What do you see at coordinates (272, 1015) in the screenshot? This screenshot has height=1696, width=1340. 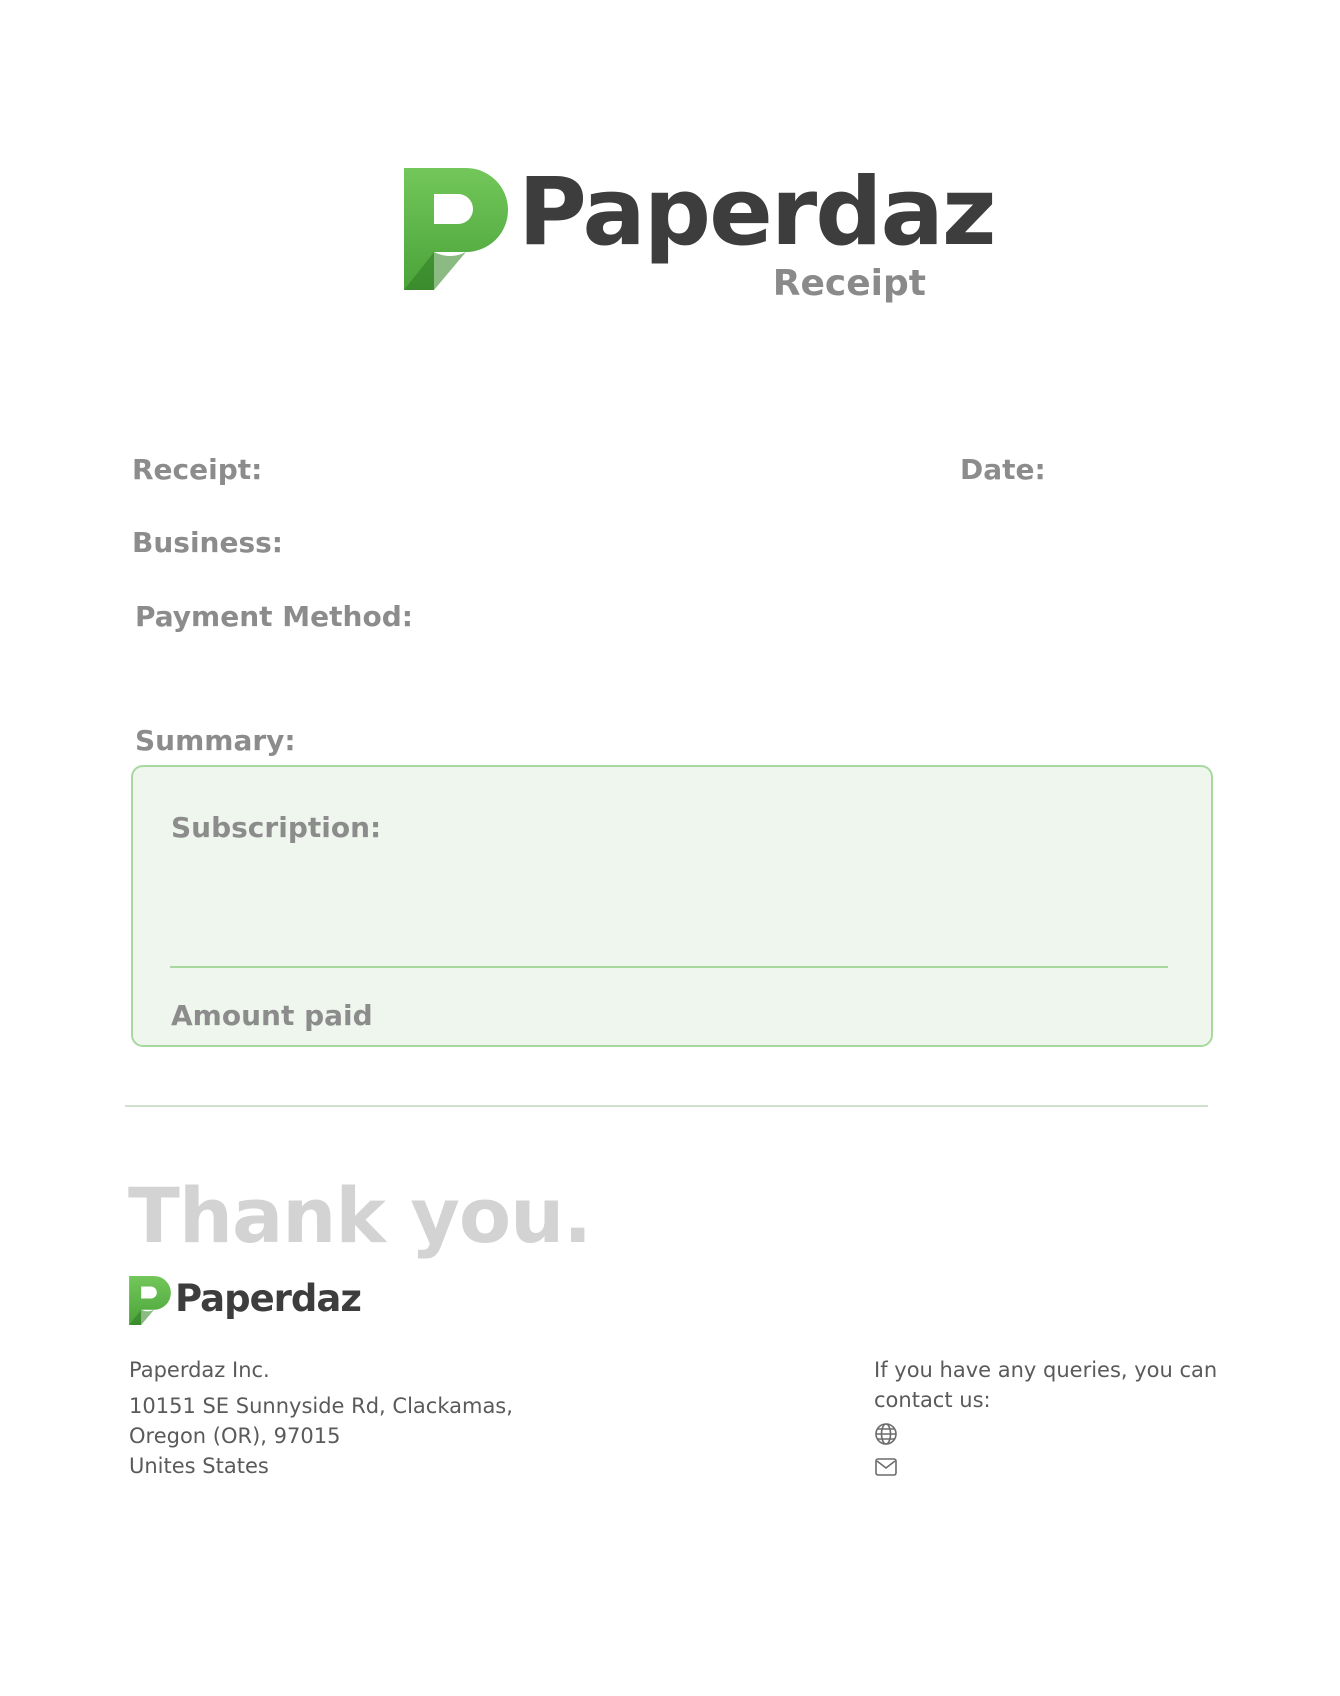 I see `amount-paid-label: Amount paid` at bounding box center [272, 1015].